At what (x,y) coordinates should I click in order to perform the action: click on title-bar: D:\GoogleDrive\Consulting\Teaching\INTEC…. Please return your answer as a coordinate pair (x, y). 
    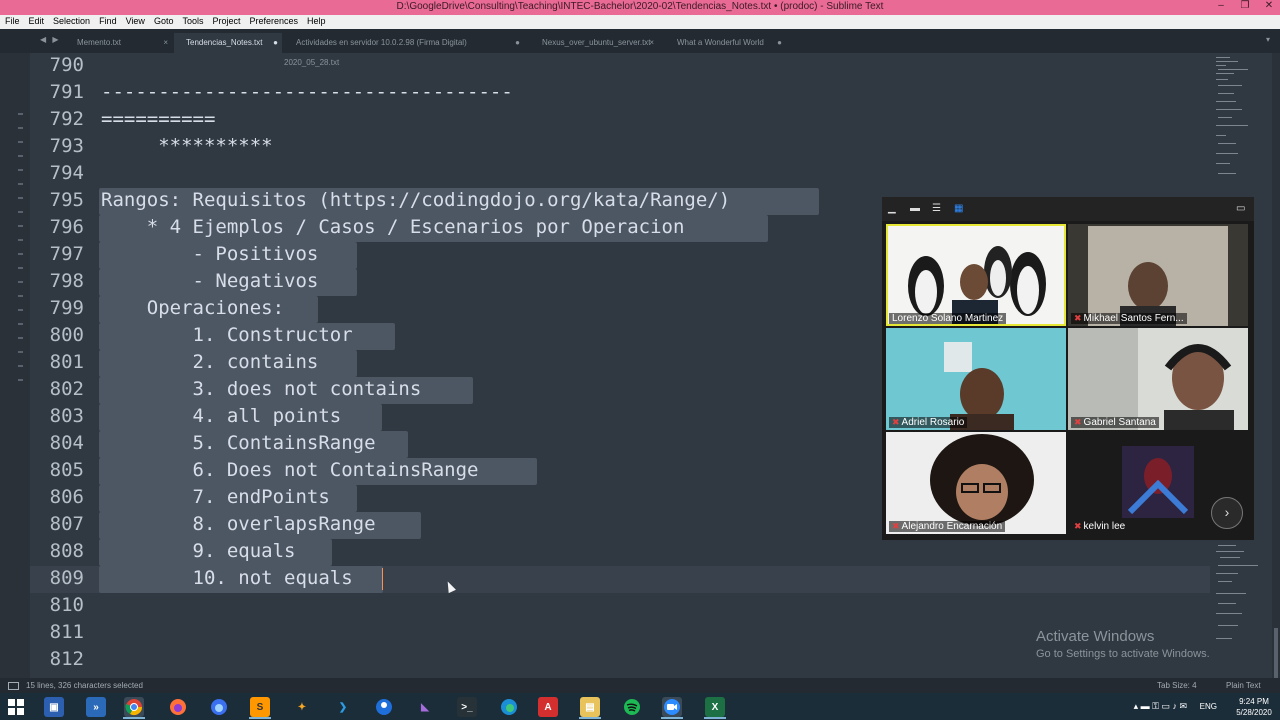
    Looking at the image, I should click on (640, 7).